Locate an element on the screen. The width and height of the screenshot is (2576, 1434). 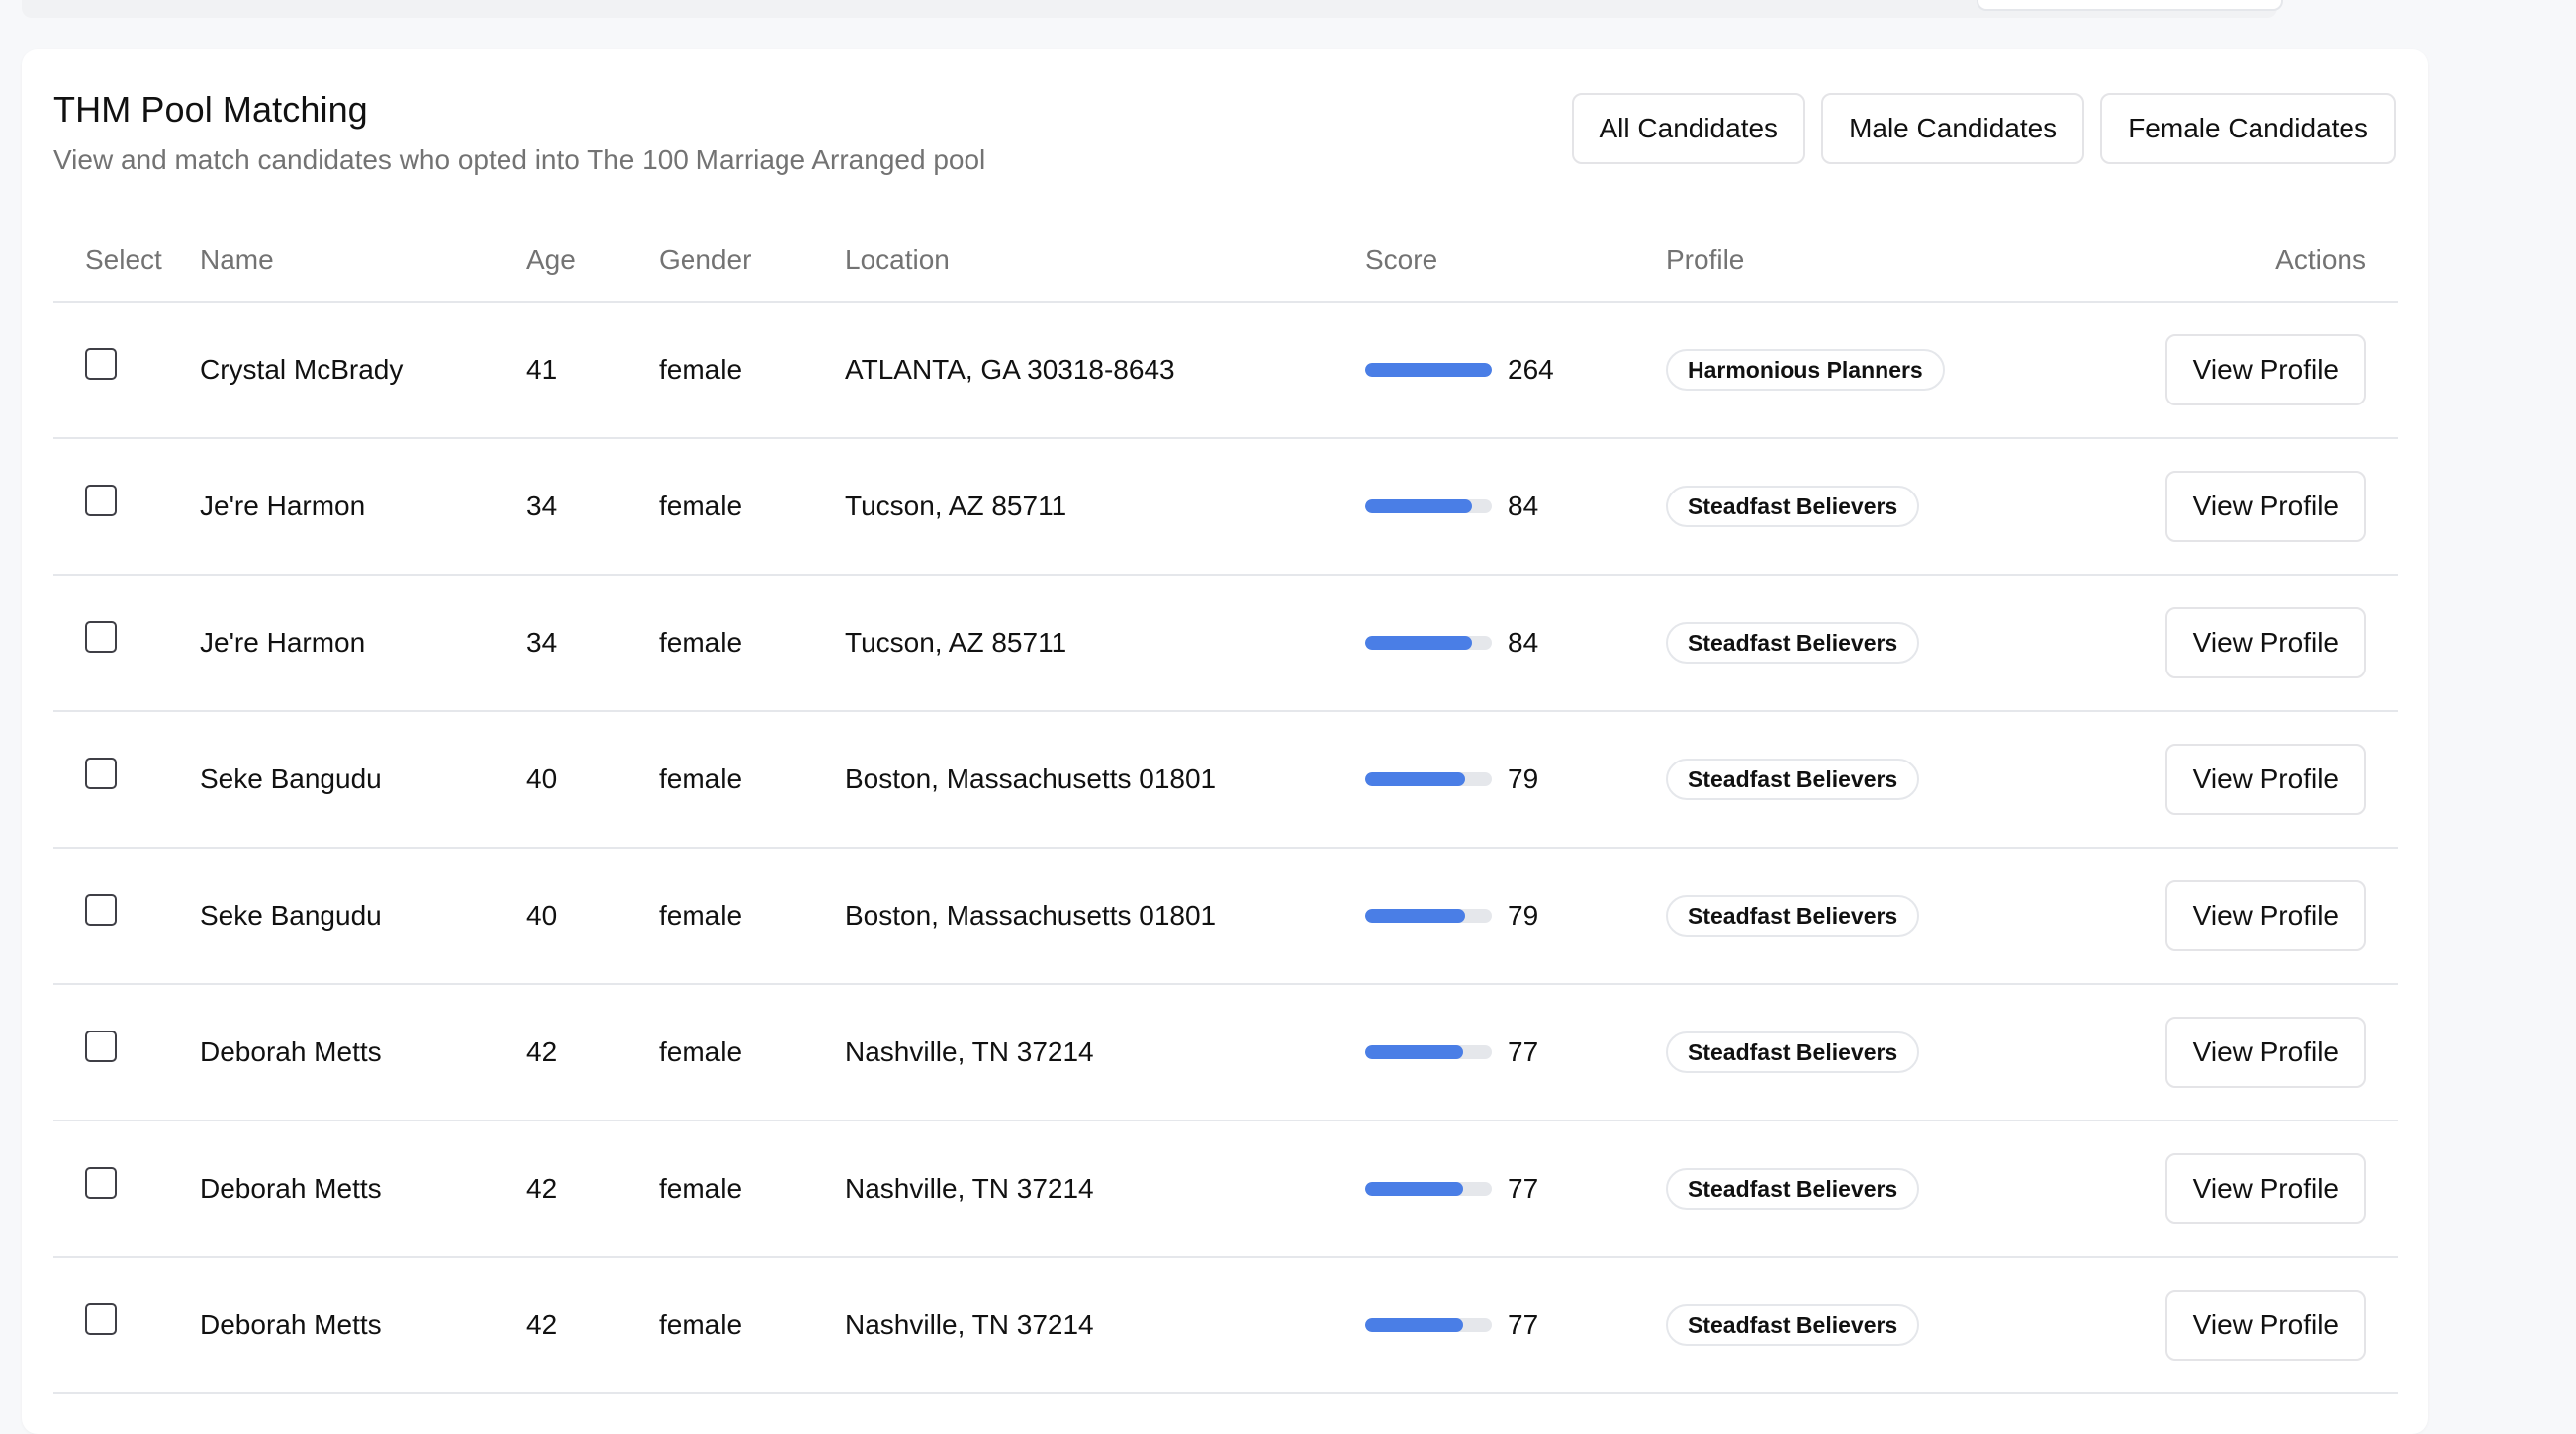
header-profile: Profile is located at coordinates (1706, 259).